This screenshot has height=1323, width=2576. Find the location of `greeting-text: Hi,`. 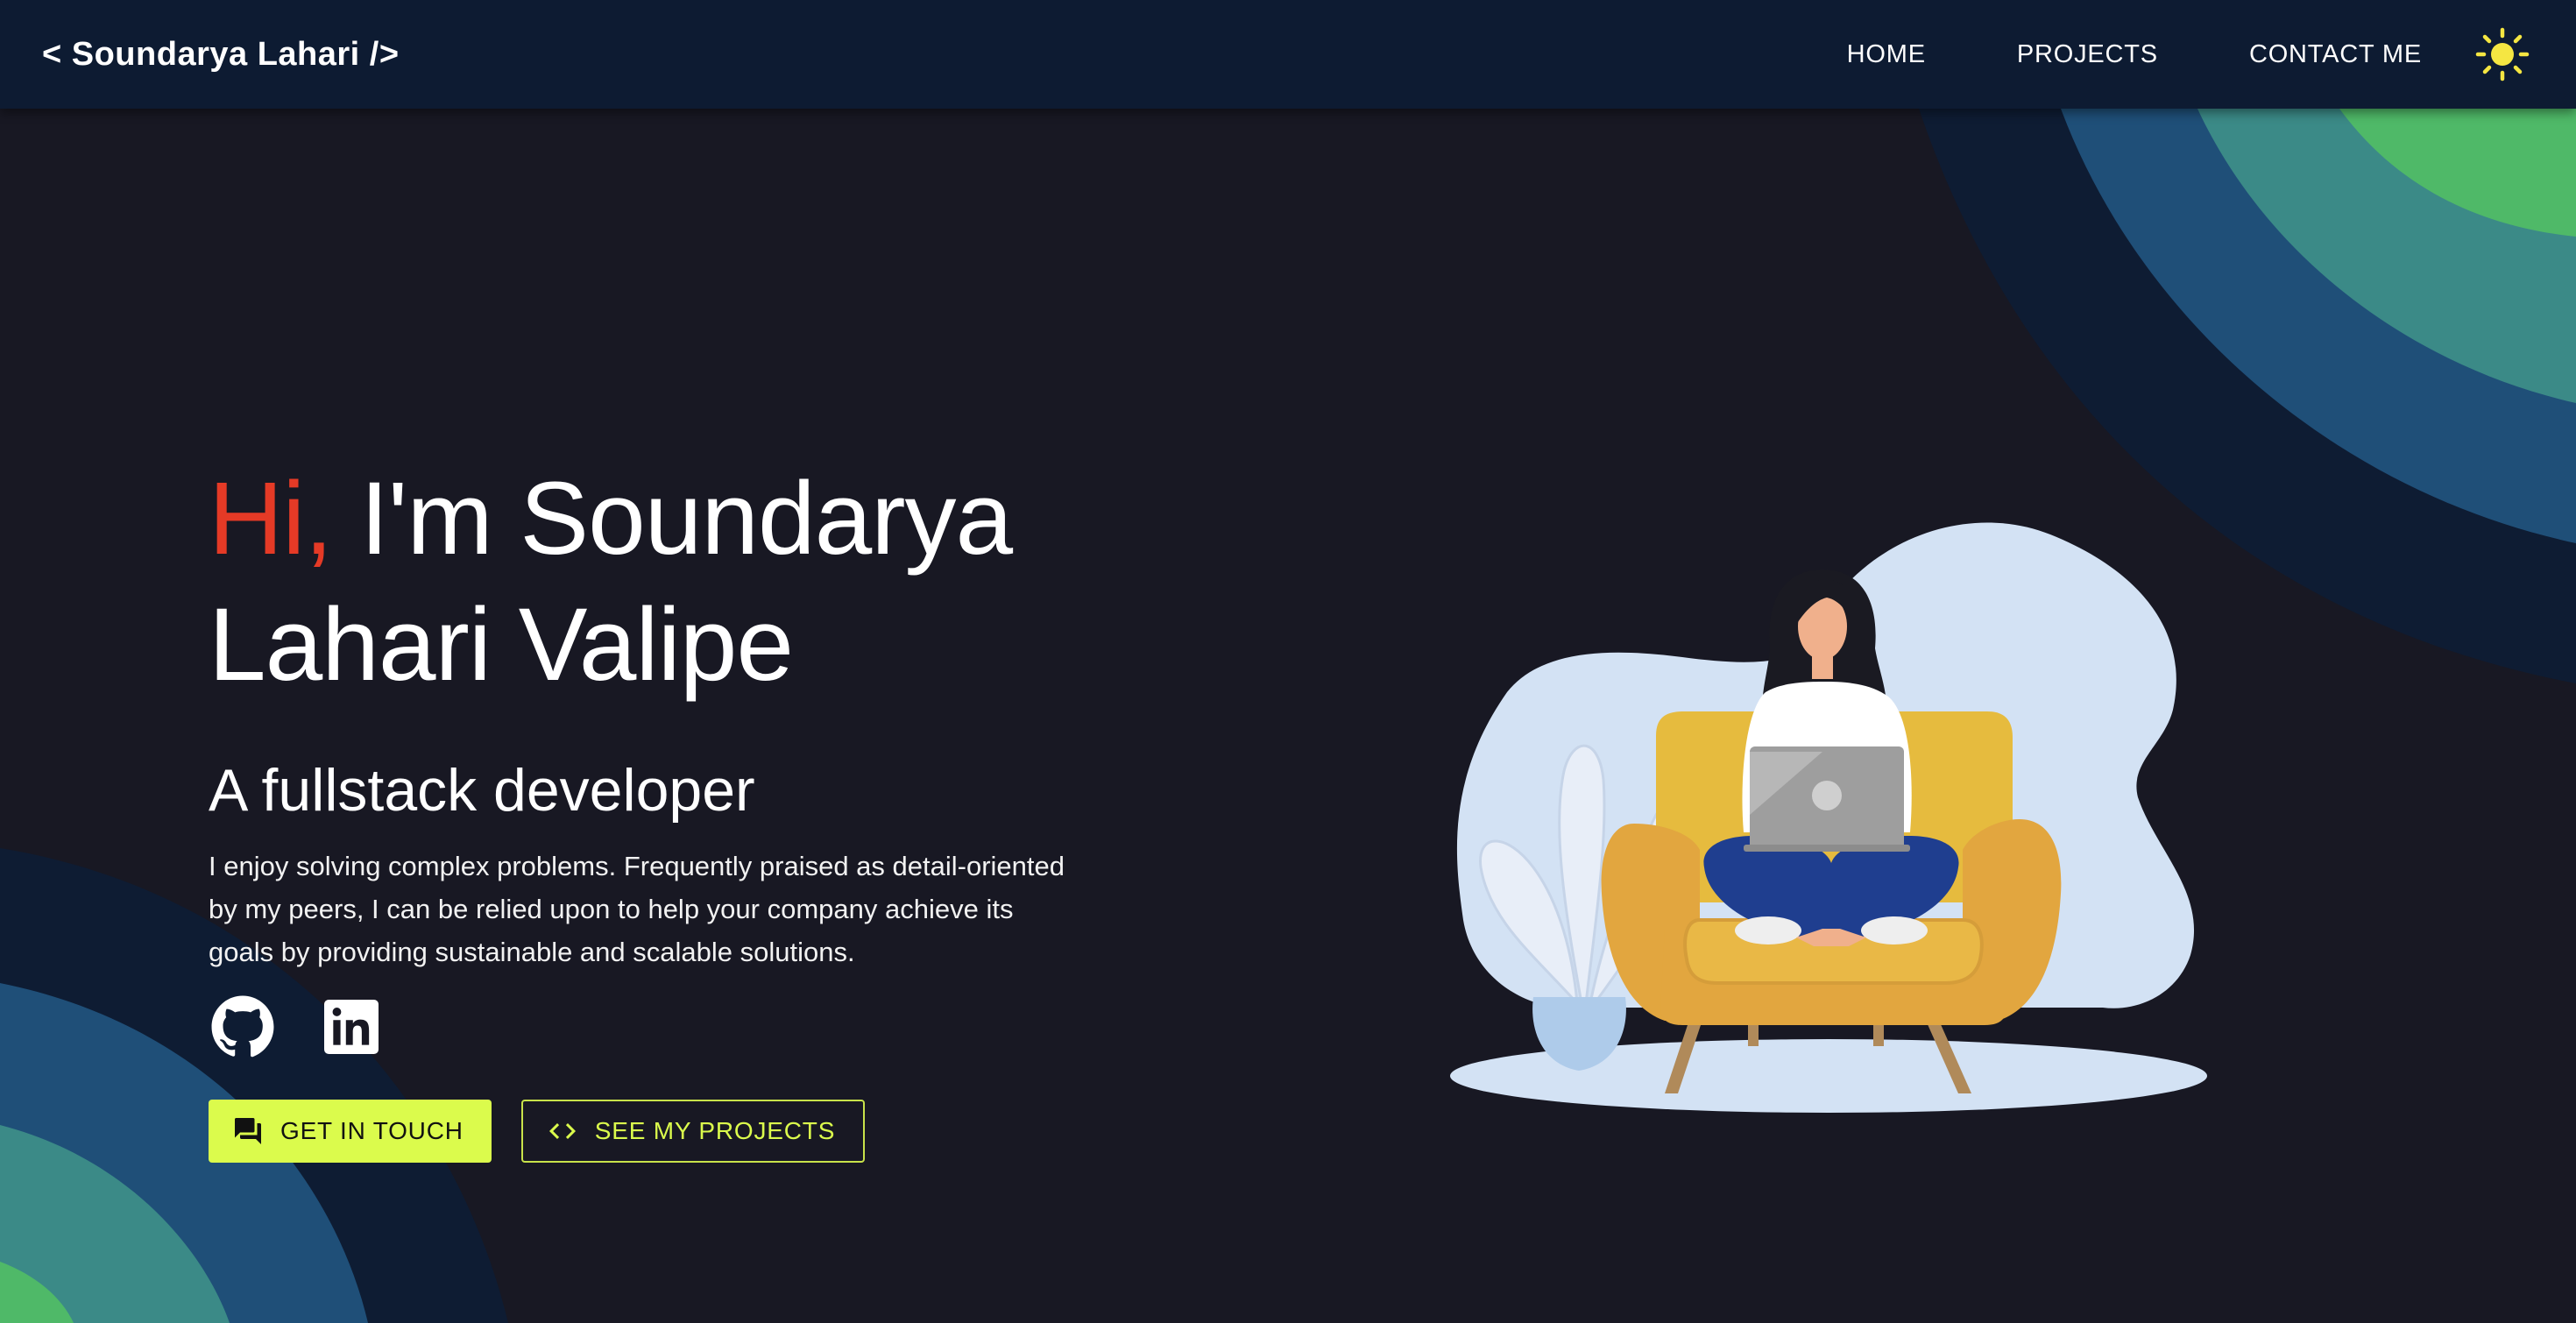

greeting-text: Hi, is located at coordinates (271, 519).